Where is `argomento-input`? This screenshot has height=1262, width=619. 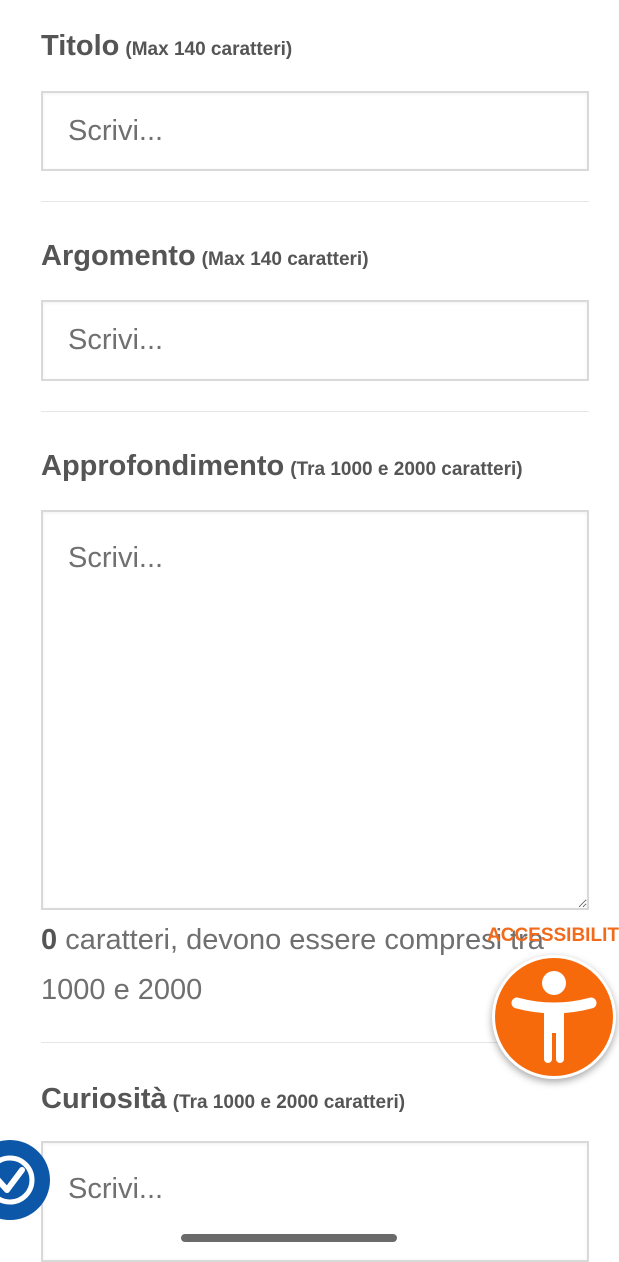
argomento-input is located at coordinates (315, 340).